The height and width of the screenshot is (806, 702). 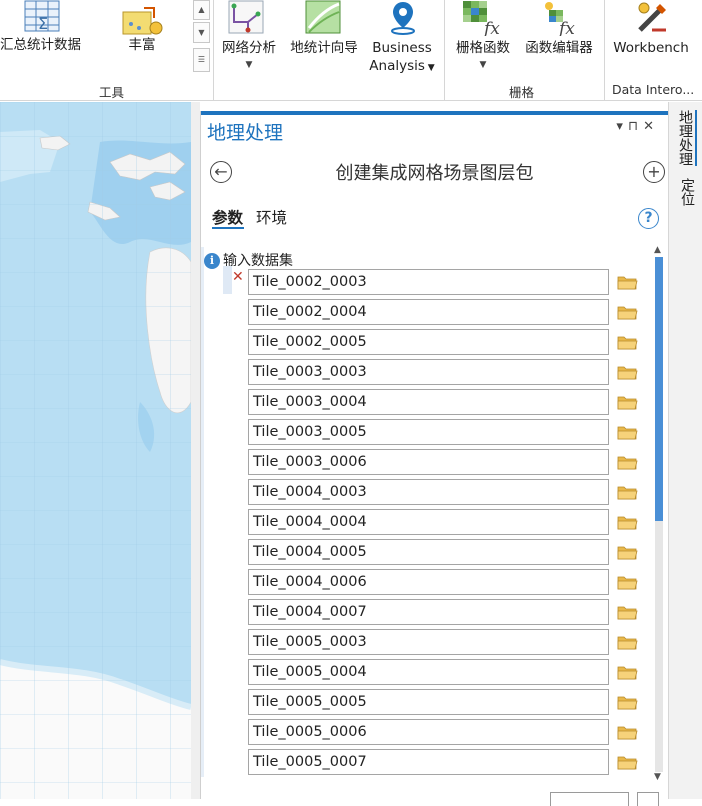 I want to click on dataset-field: Tile_0004_0004, so click(x=428, y=522).